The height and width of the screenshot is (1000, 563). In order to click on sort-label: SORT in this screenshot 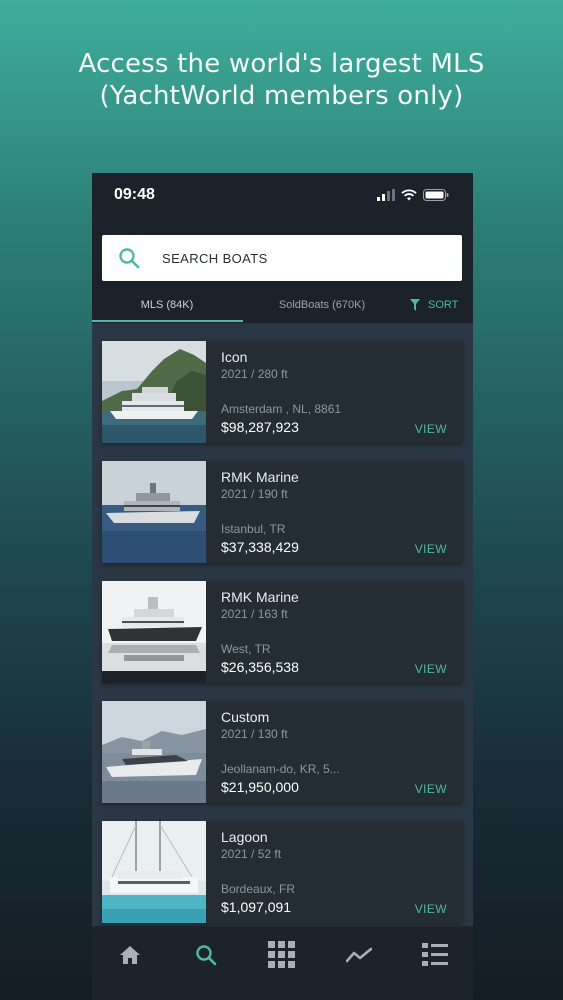, I will do `click(443, 305)`.